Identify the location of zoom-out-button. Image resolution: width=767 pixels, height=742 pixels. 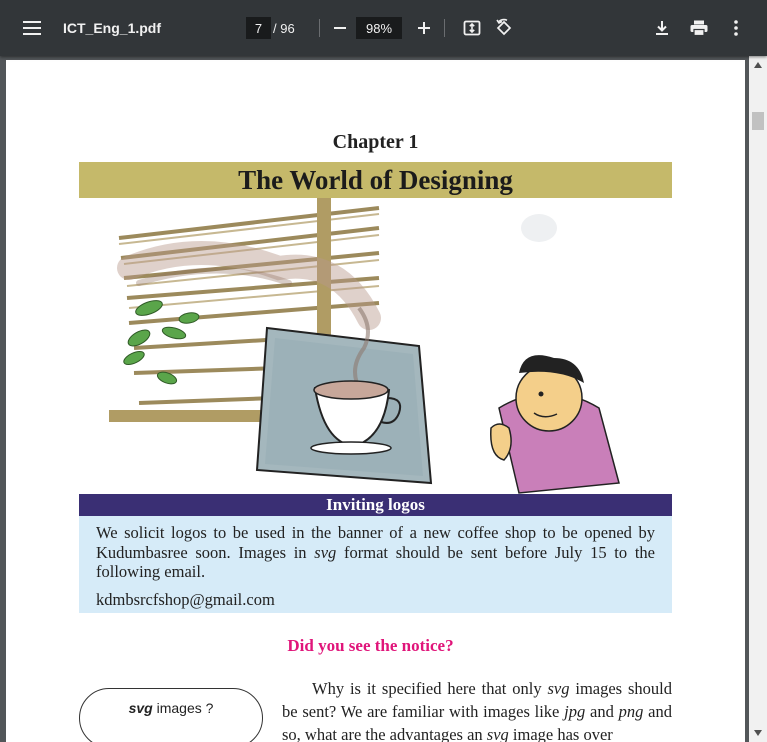
(340, 28).